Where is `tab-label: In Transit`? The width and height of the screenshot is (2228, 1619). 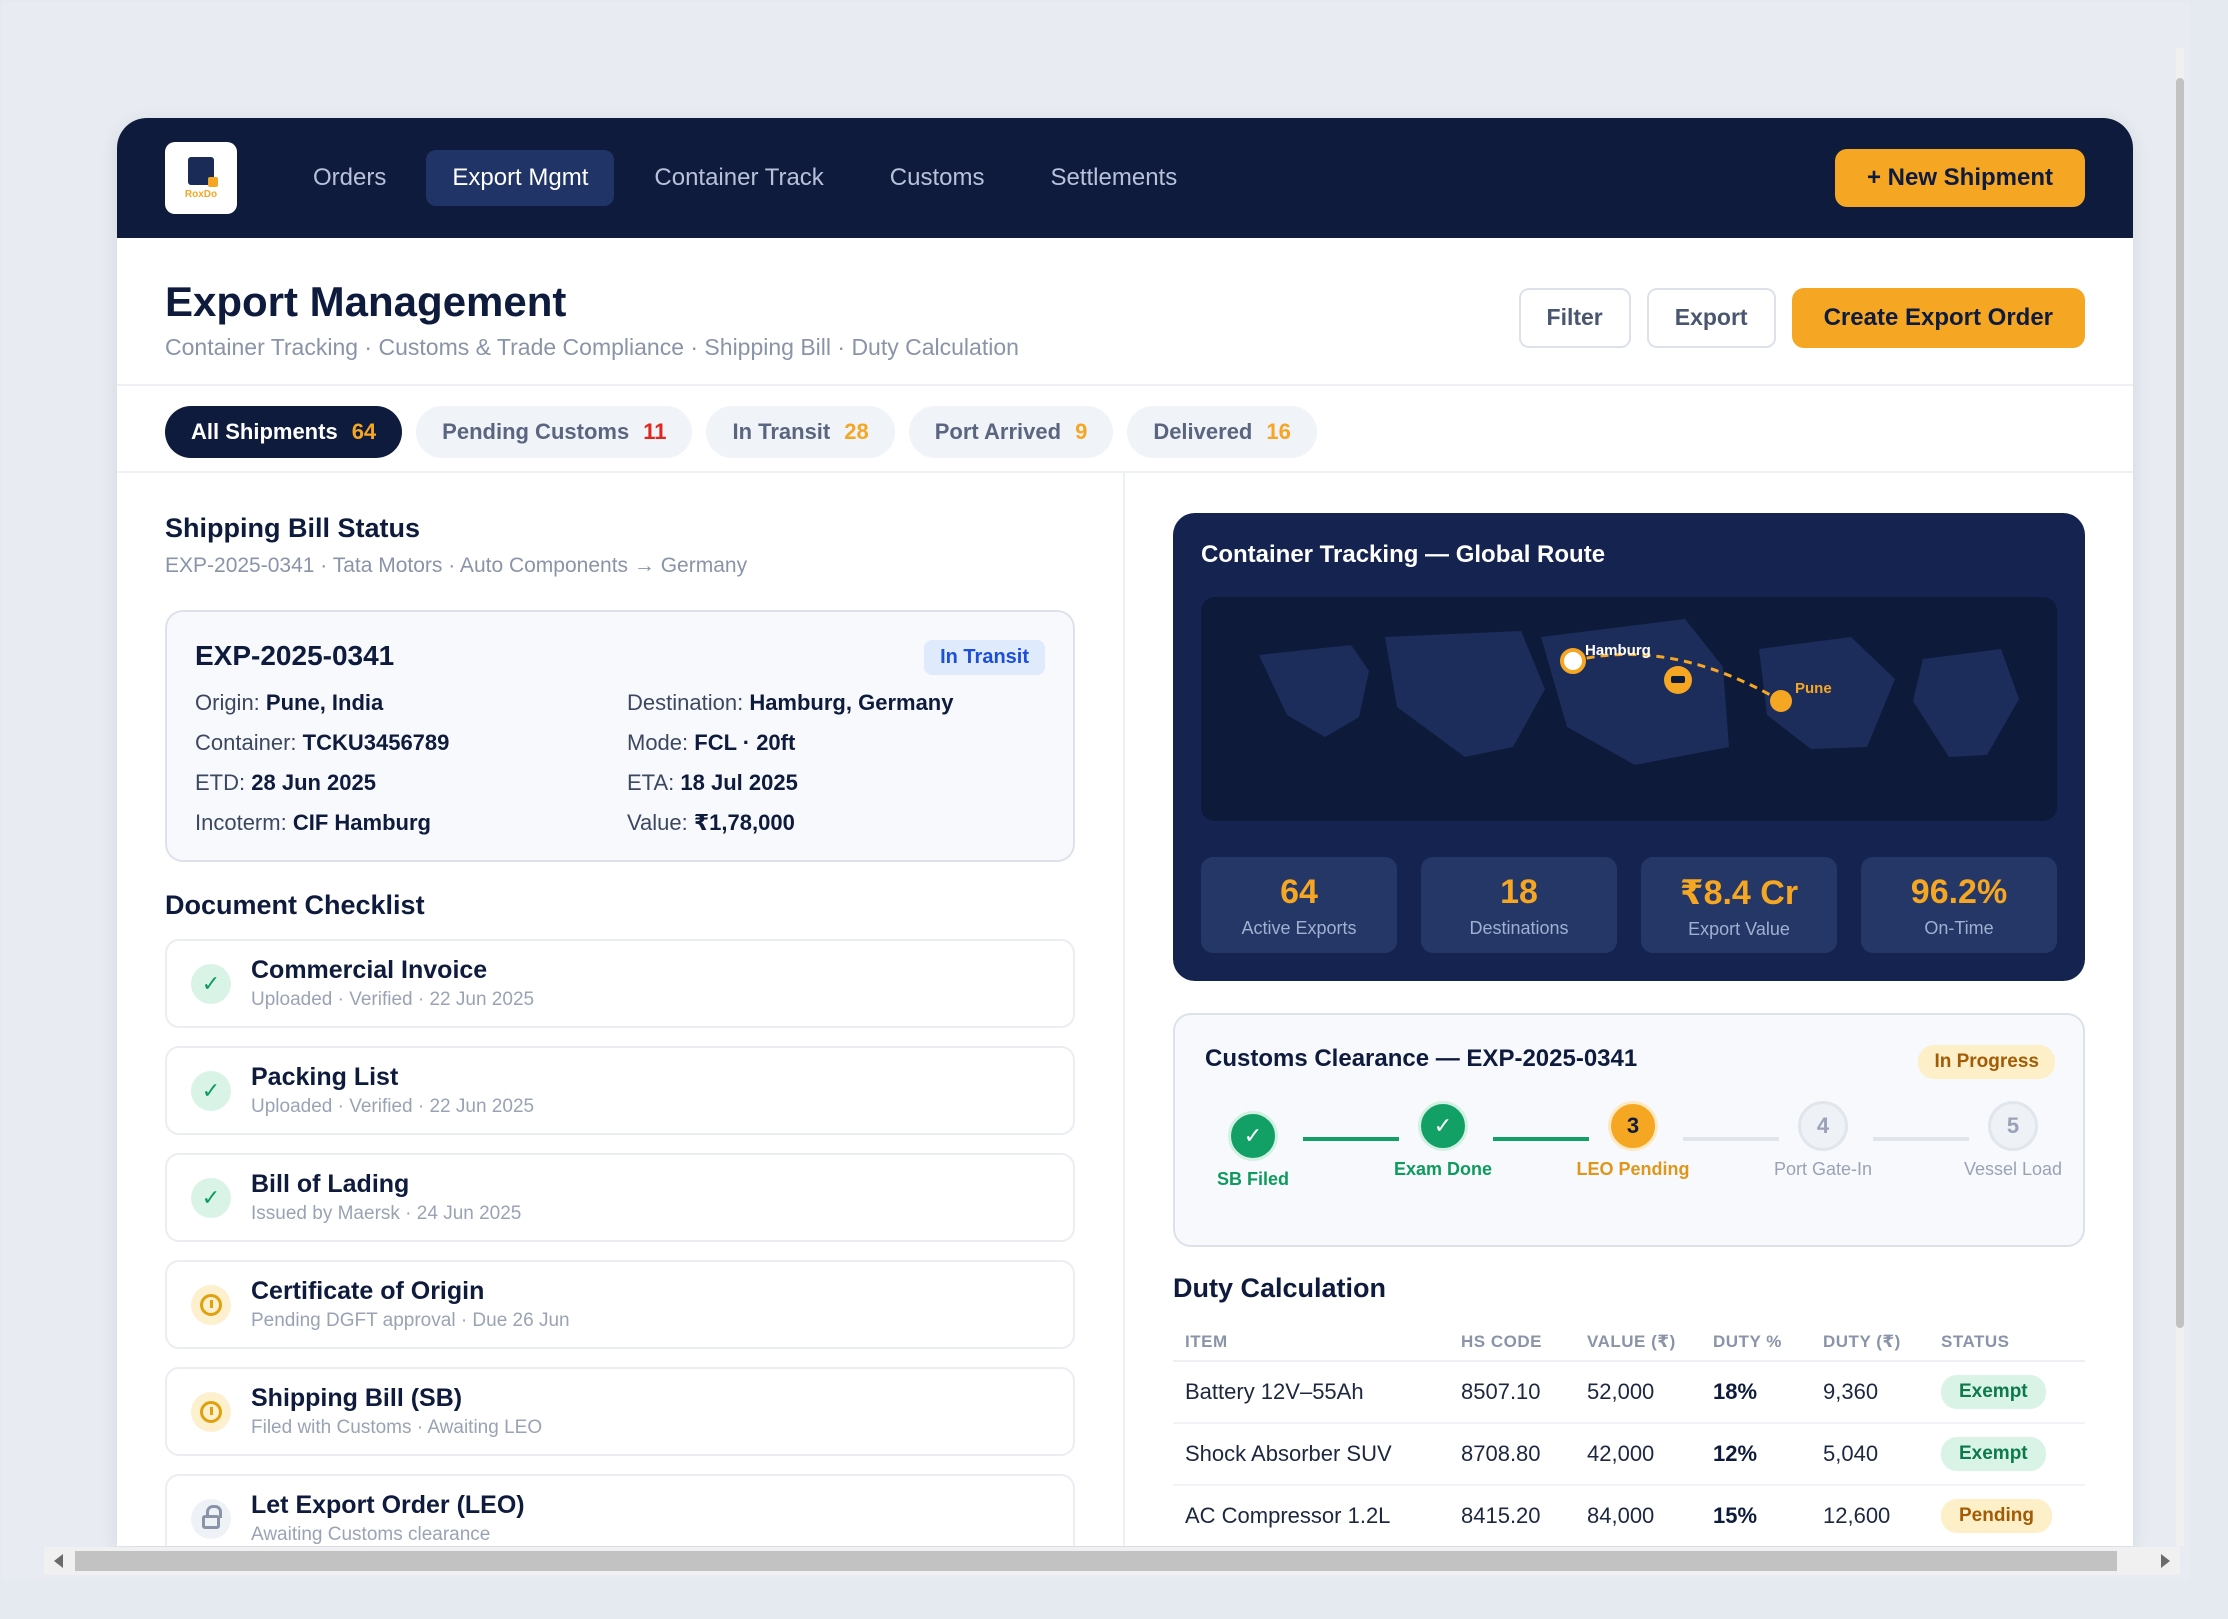 tab-label: In Transit is located at coordinates (781, 431).